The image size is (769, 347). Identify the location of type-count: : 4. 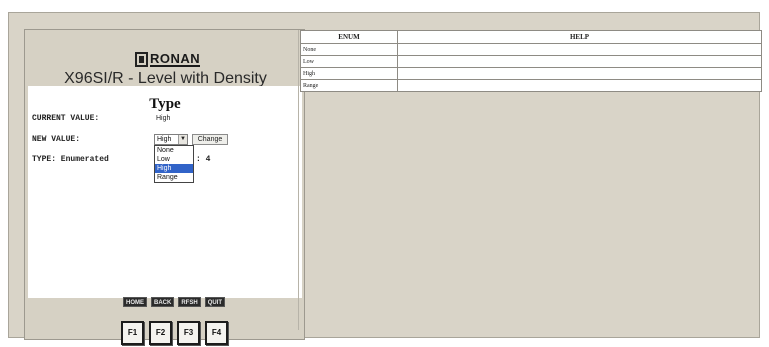
(203, 159).